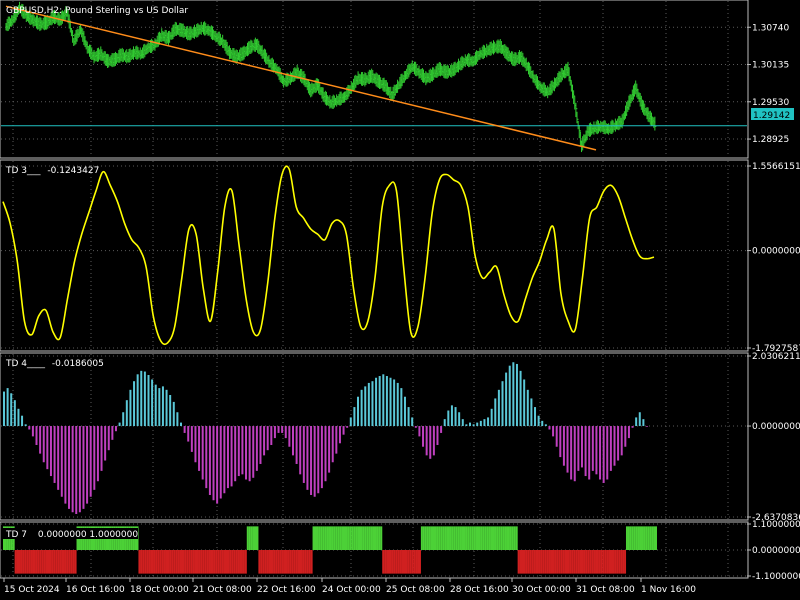 This screenshot has width=800, height=600. I want to click on price-axis: 1.30740 1.30135 1.29530 1.28925, so click(768, 84).